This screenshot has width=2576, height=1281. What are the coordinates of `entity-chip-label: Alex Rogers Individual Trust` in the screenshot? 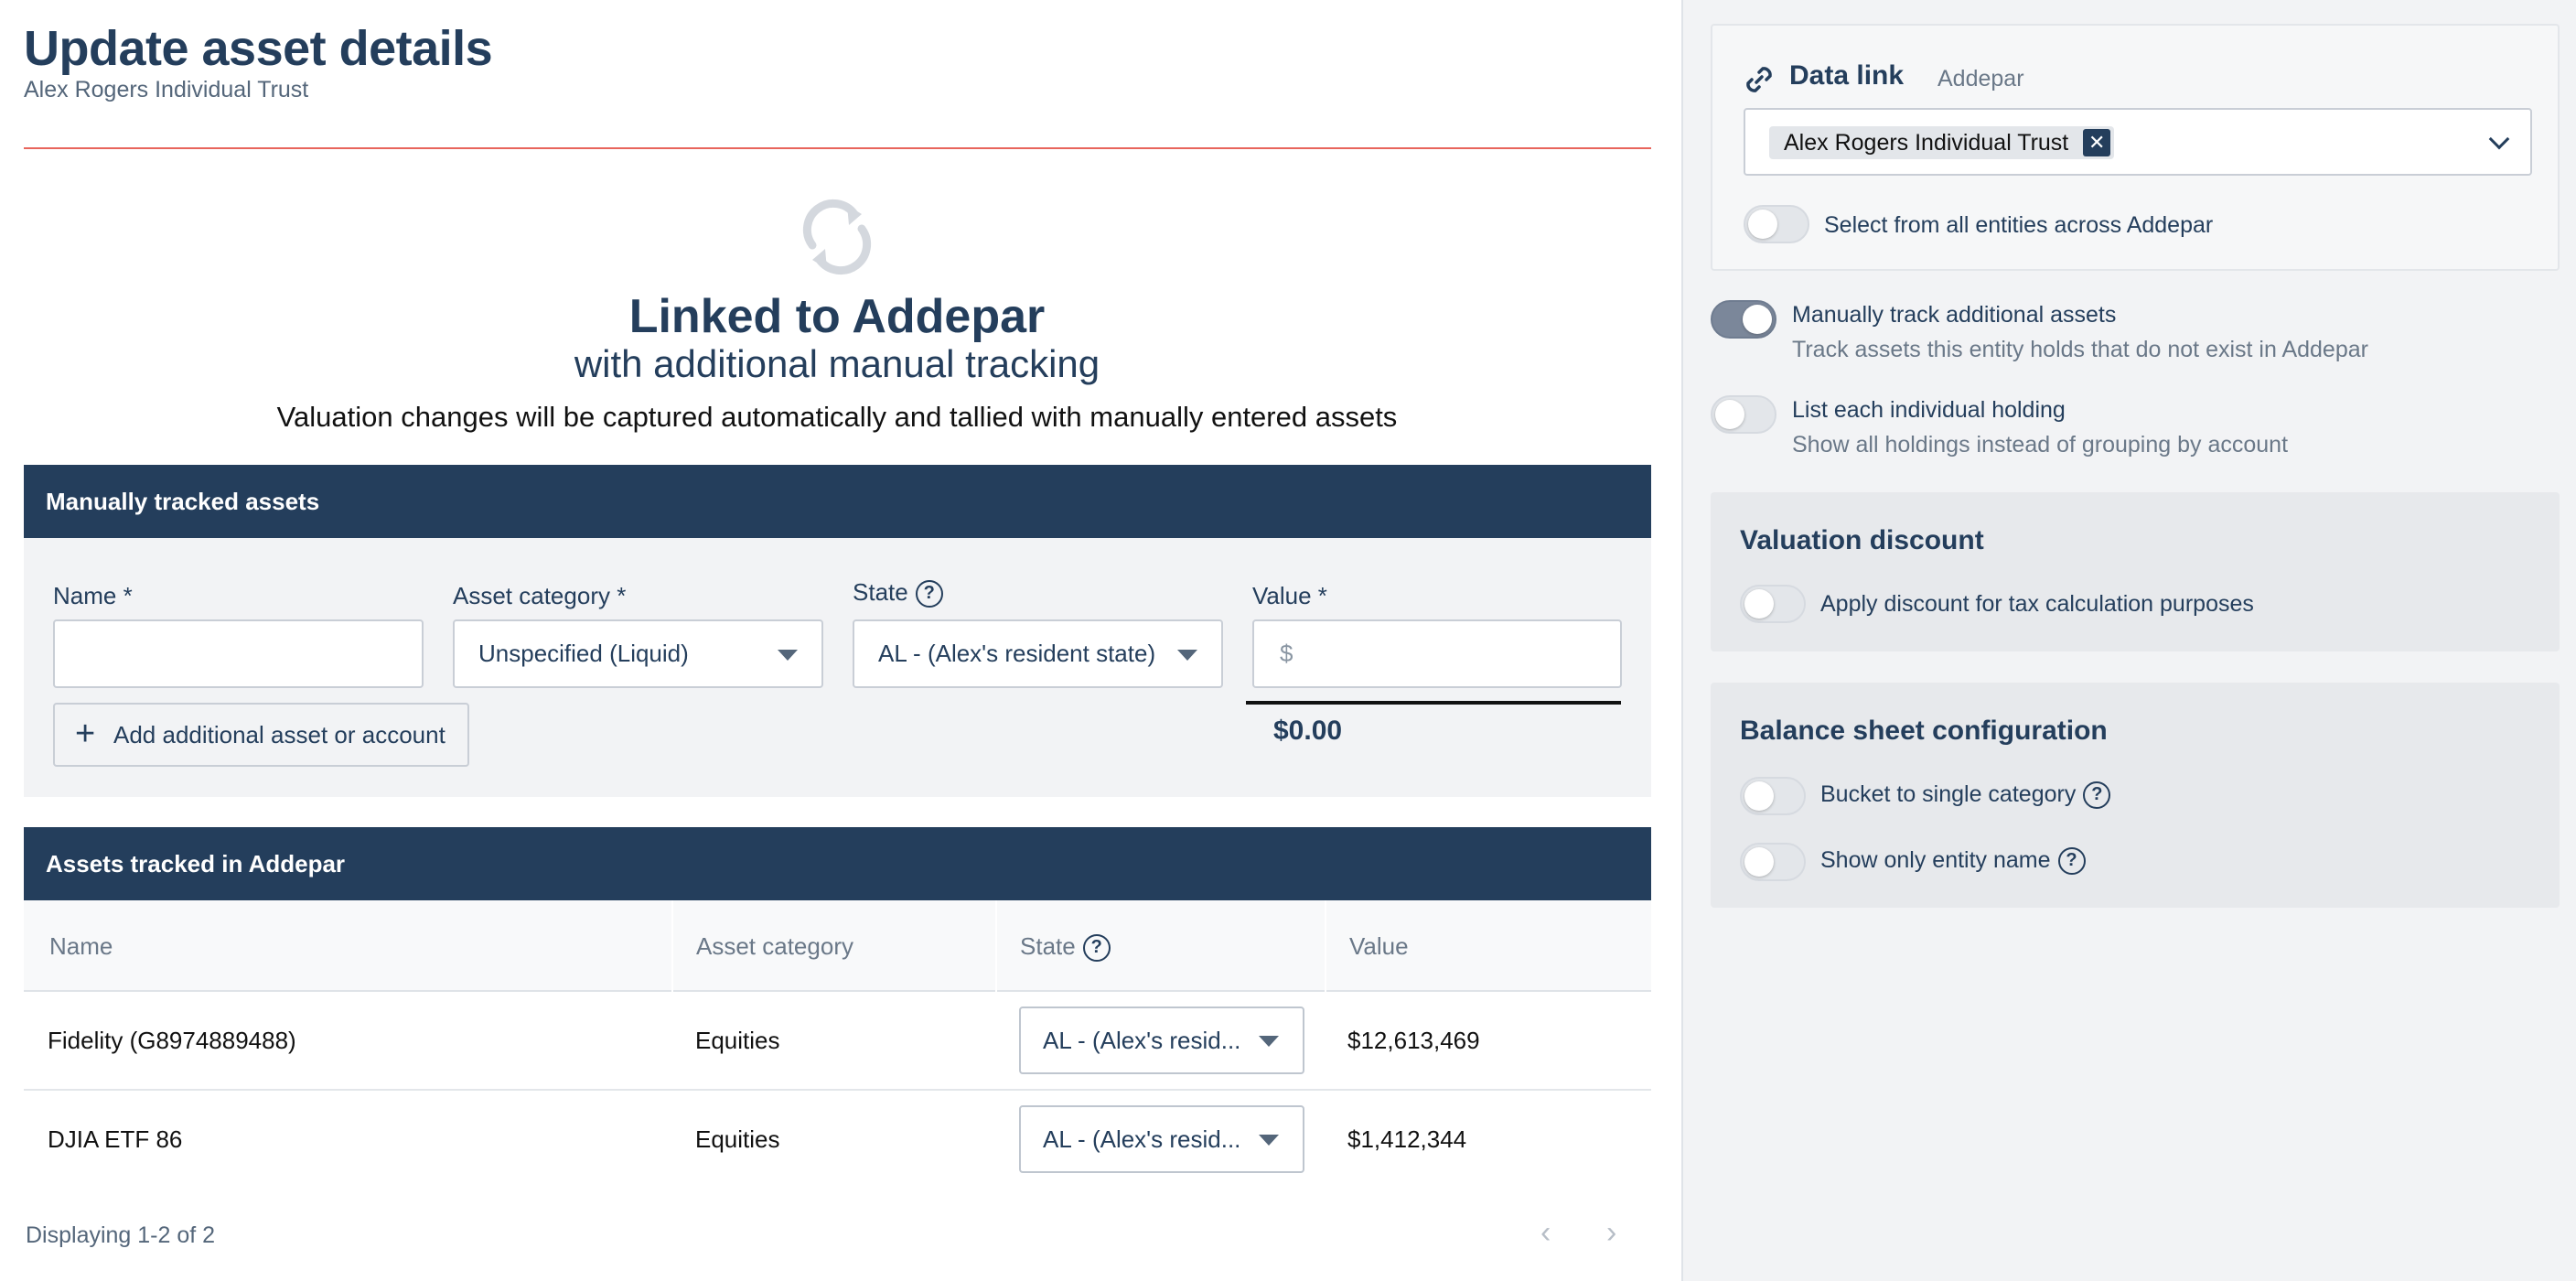 It's located at (1927, 143).